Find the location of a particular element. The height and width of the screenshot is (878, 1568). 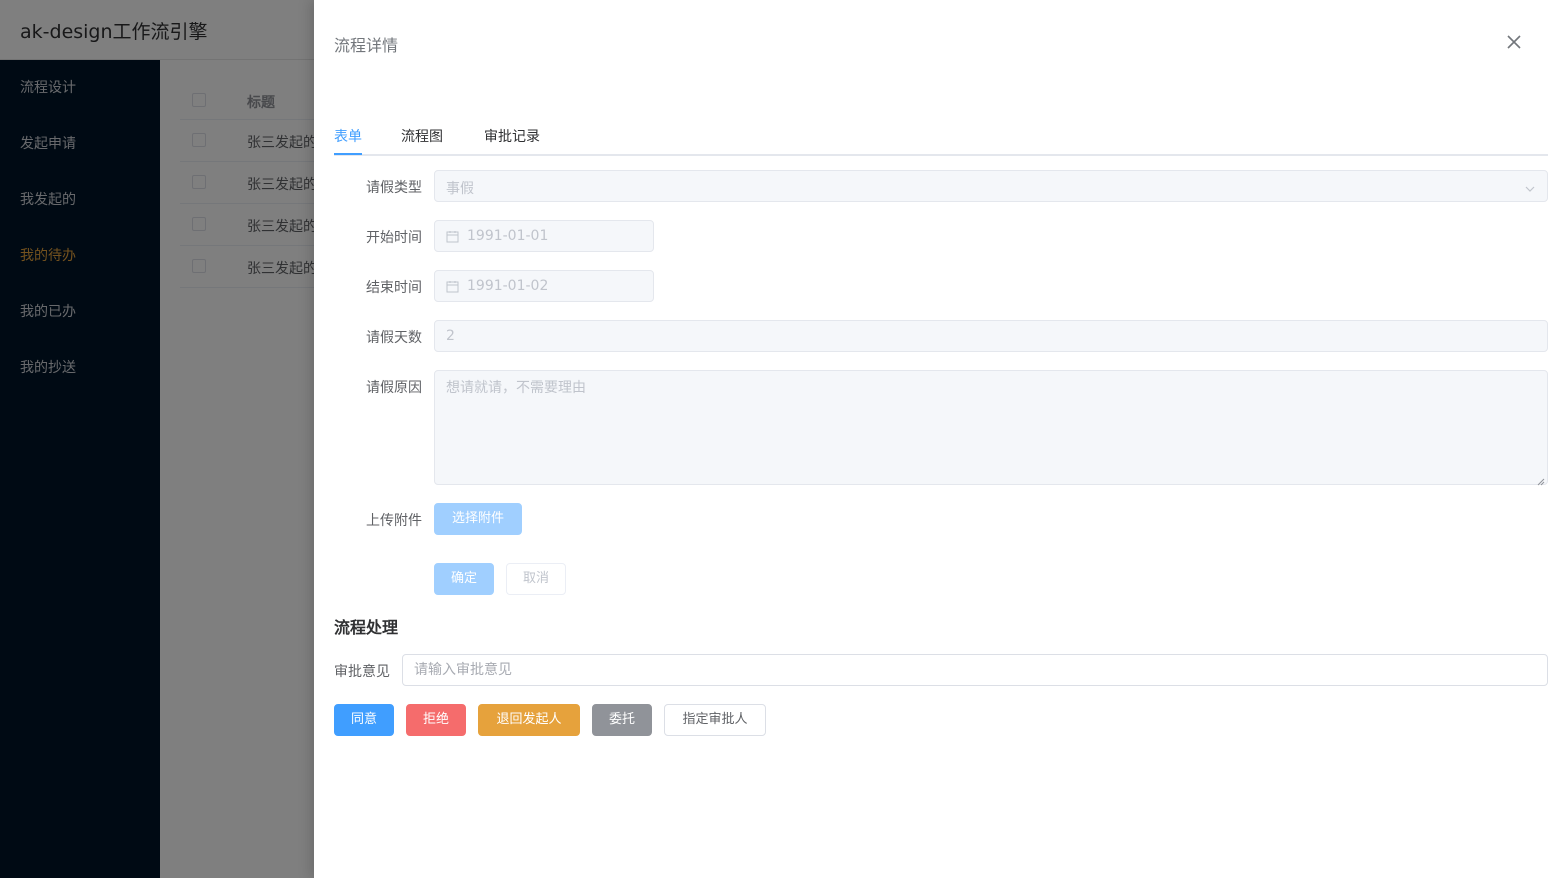

drawer-title: 流程详情 is located at coordinates (366, 45).